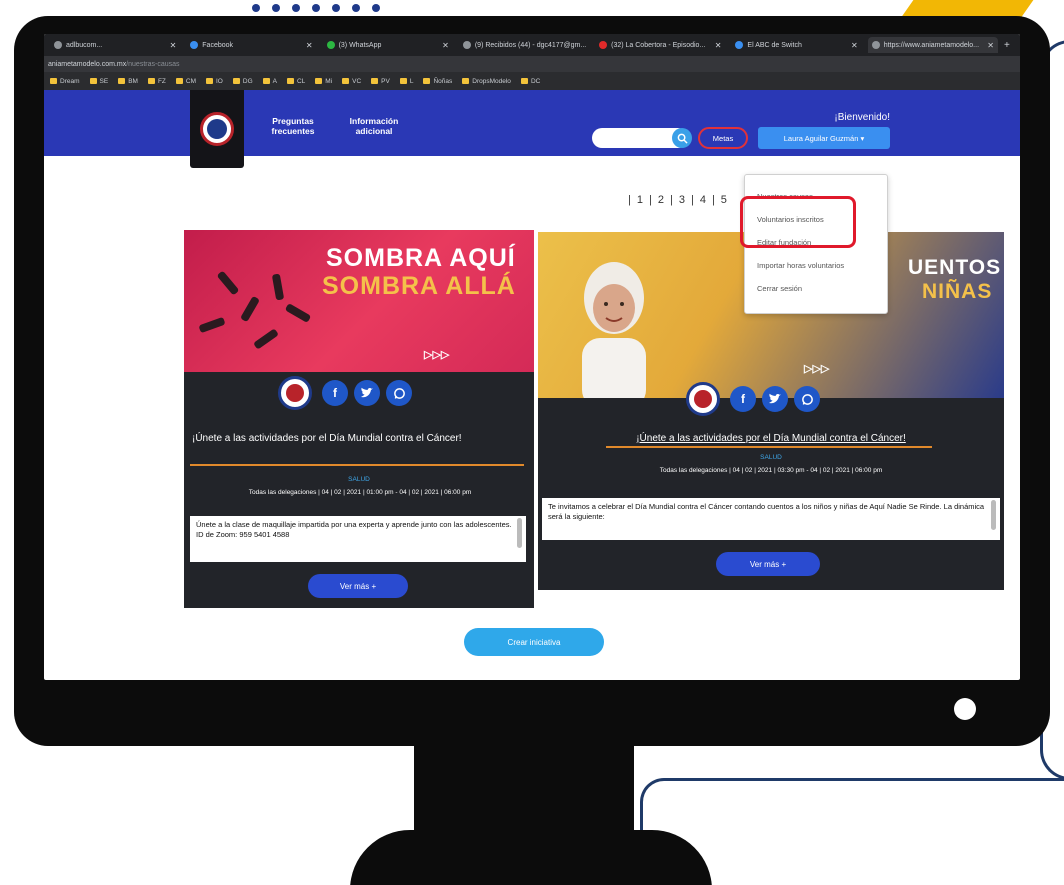 The width and height of the screenshot is (1064, 885). I want to click on bookmark-item: SE, so click(98, 81).